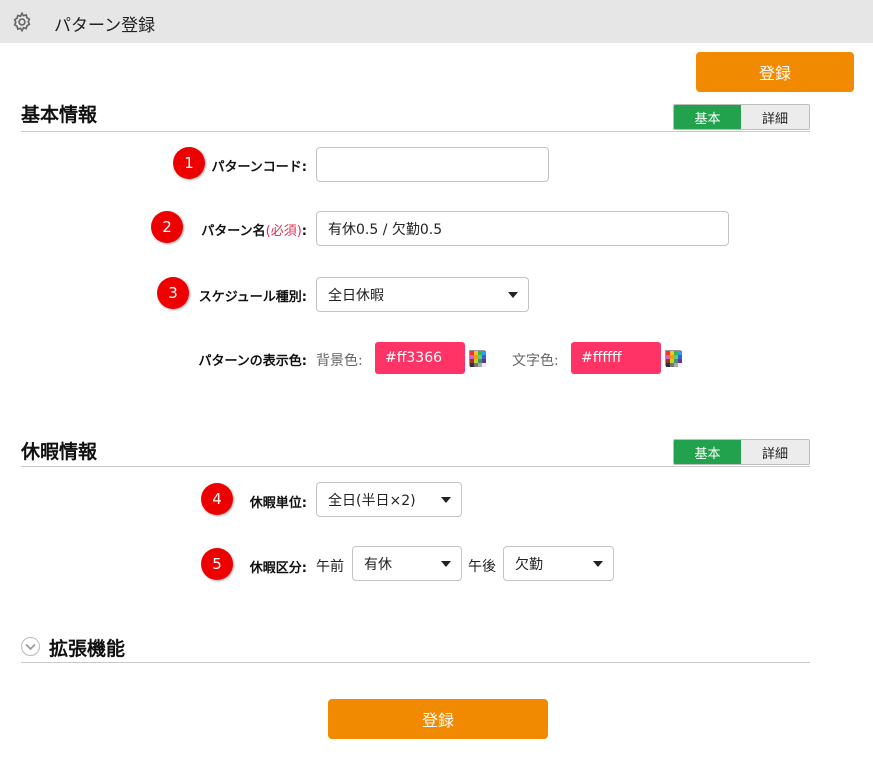 The height and width of the screenshot is (767, 873). What do you see at coordinates (59, 452) in the screenshot?
I see `section-title-leave: 休暇情報` at bounding box center [59, 452].